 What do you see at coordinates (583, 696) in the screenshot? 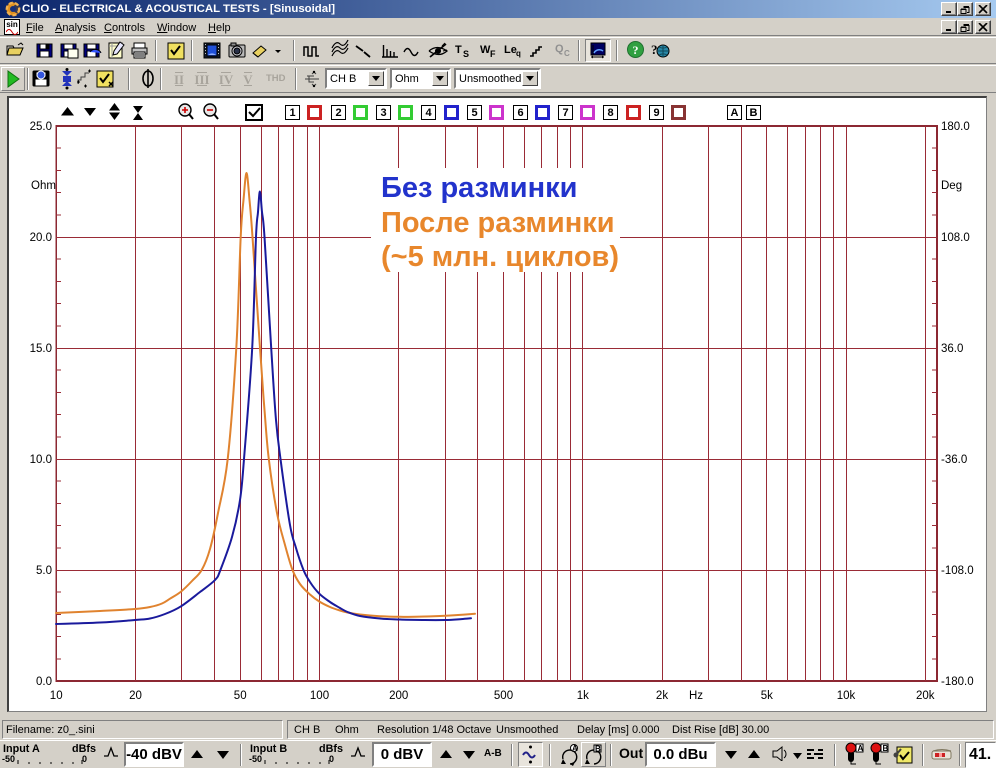
I see `svg-text: 1k` at bounding box center [583, 696].